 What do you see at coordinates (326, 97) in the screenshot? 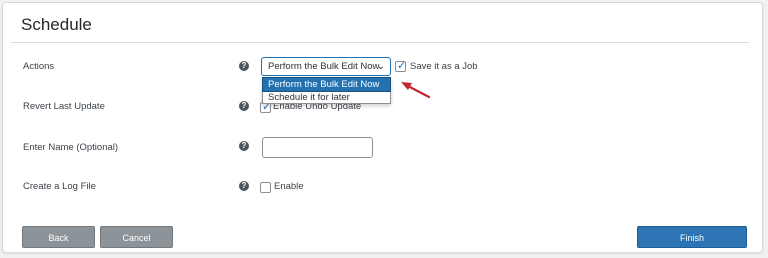
I see `dropdown-option: Schedule it for later` at bounding box center [326, 97].